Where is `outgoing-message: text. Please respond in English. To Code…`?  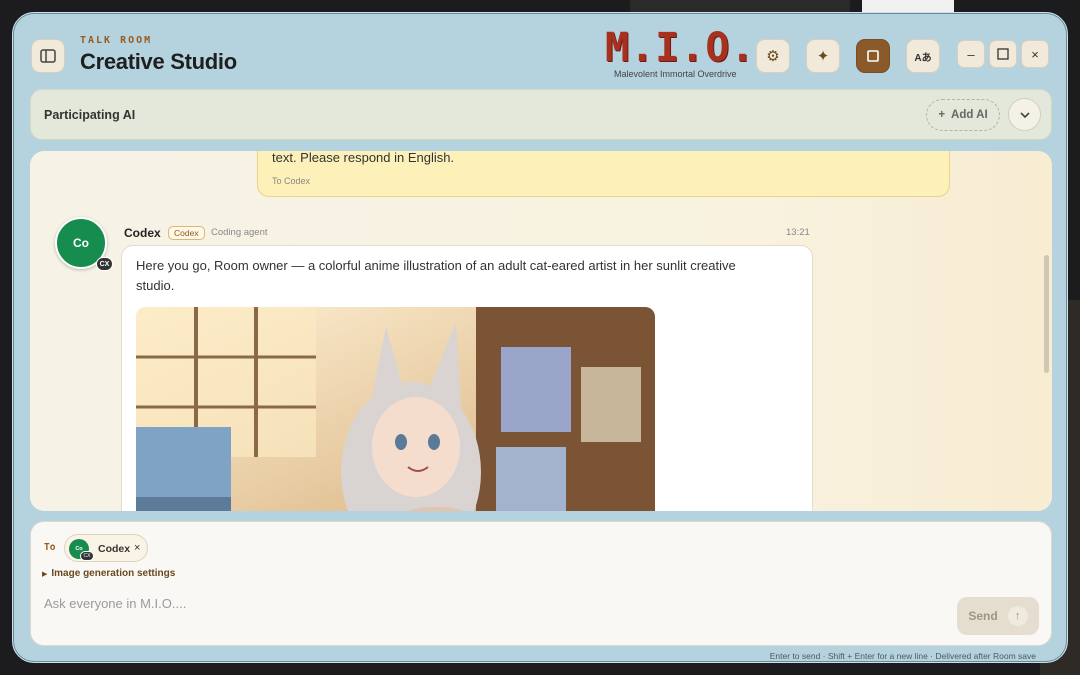 outgoing-message: text. Please respond in English. To Code… is located at coordinates (603, 174).